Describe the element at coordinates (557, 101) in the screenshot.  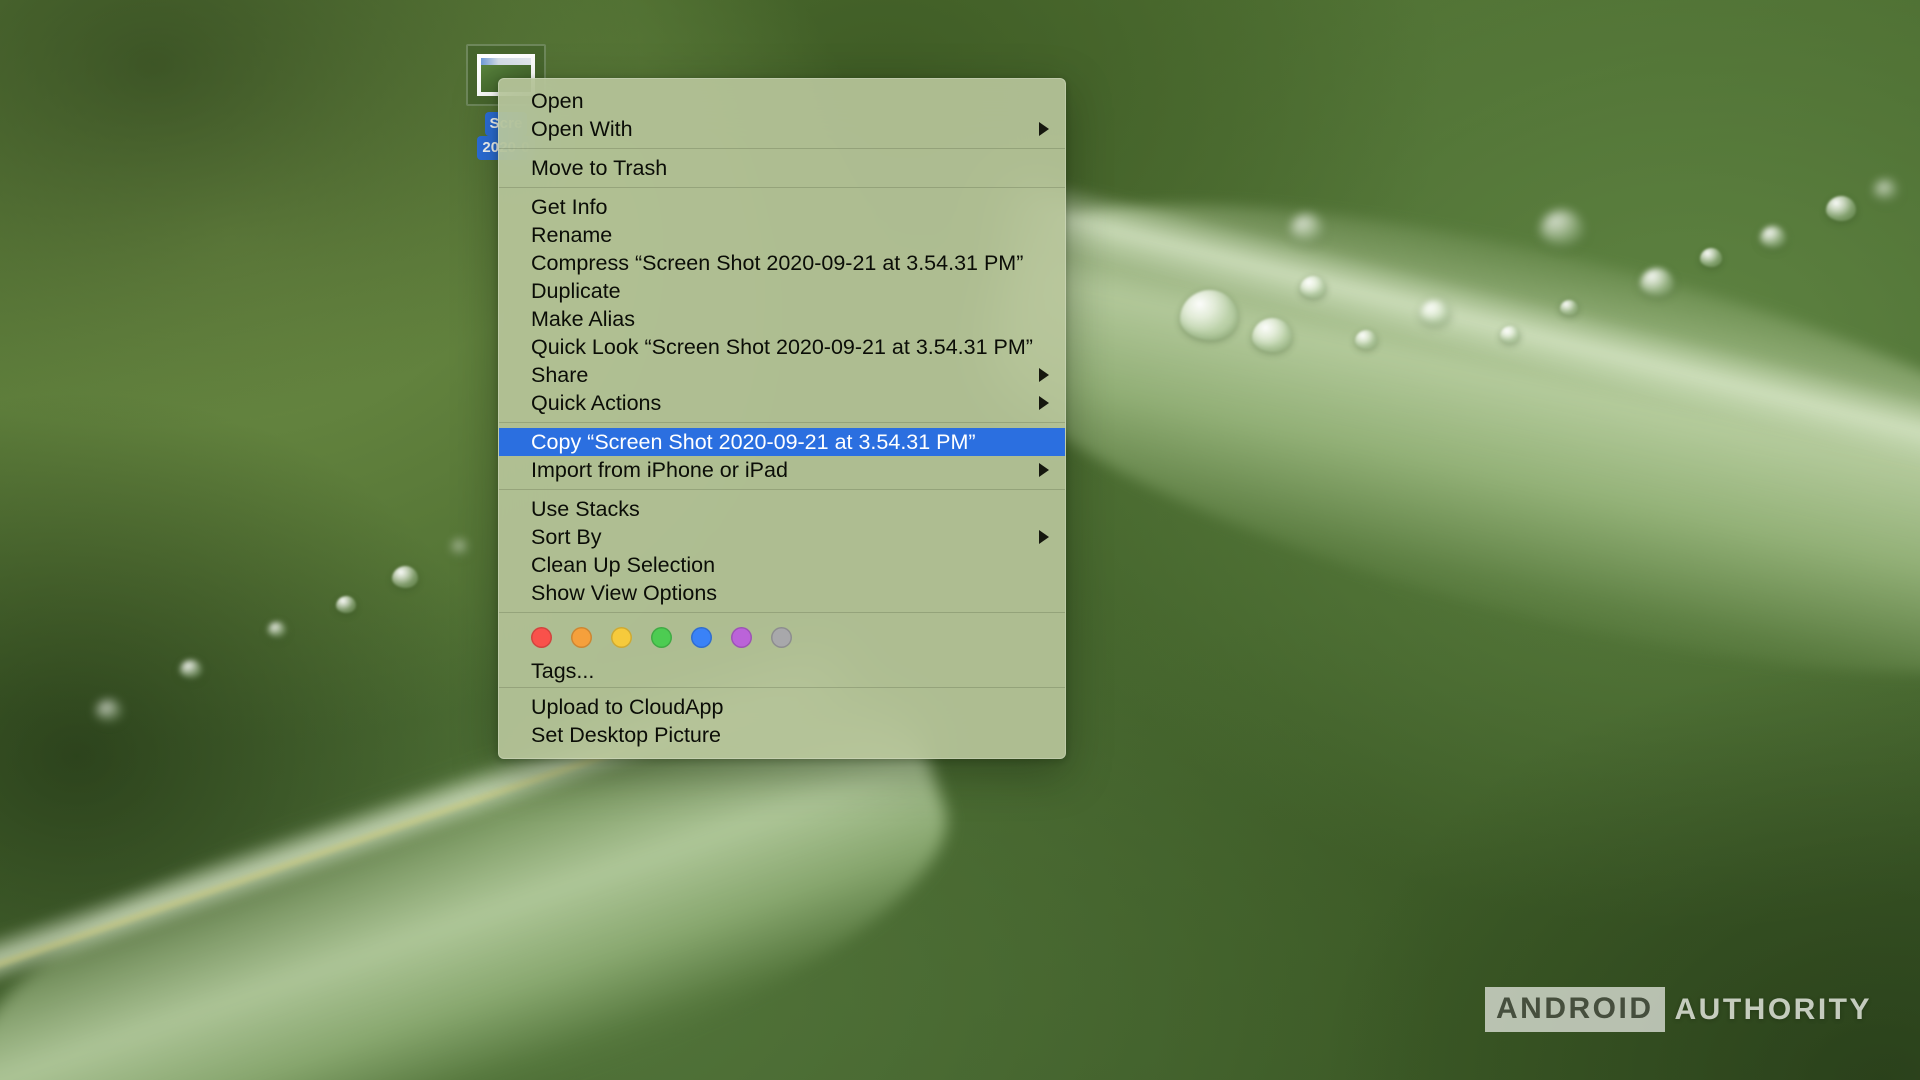
I see `menu-item-label: Open` at that location.